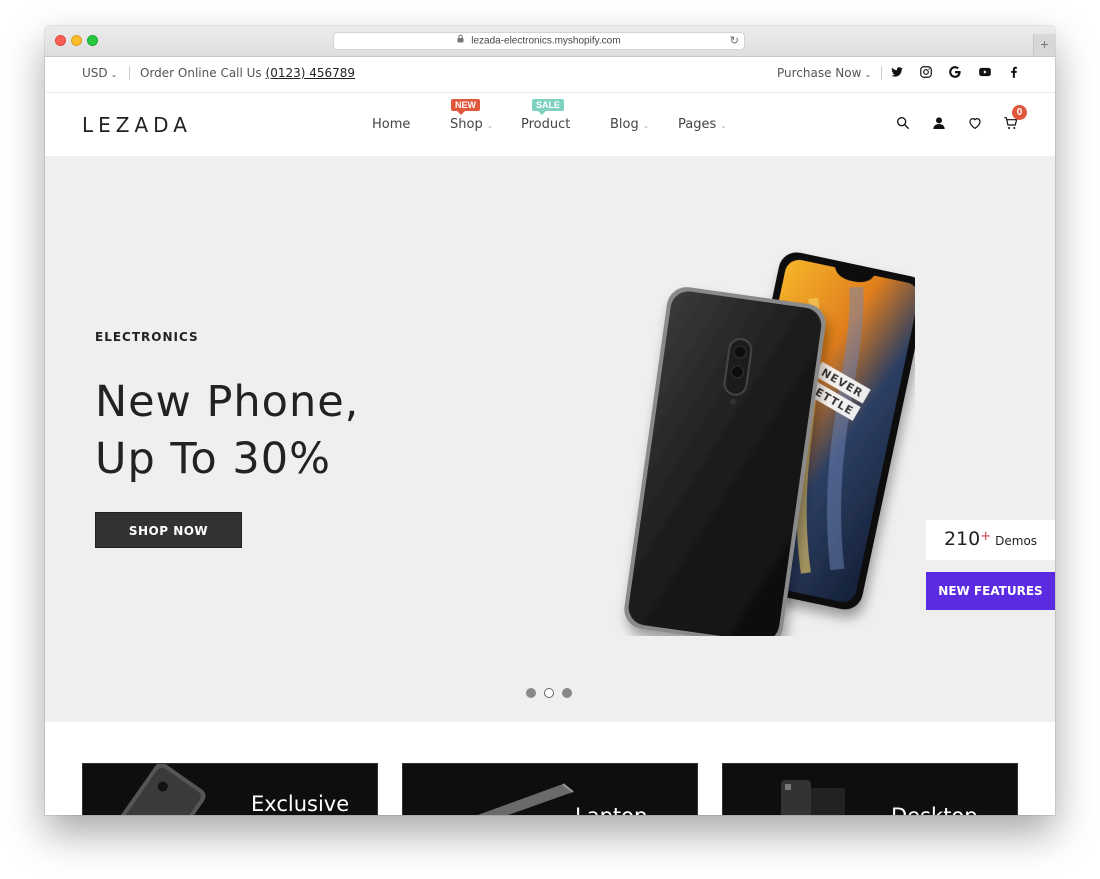 The width and height of the screenshot is (1100, 879). I want to click on demos-plus: +, so click(986, 536).